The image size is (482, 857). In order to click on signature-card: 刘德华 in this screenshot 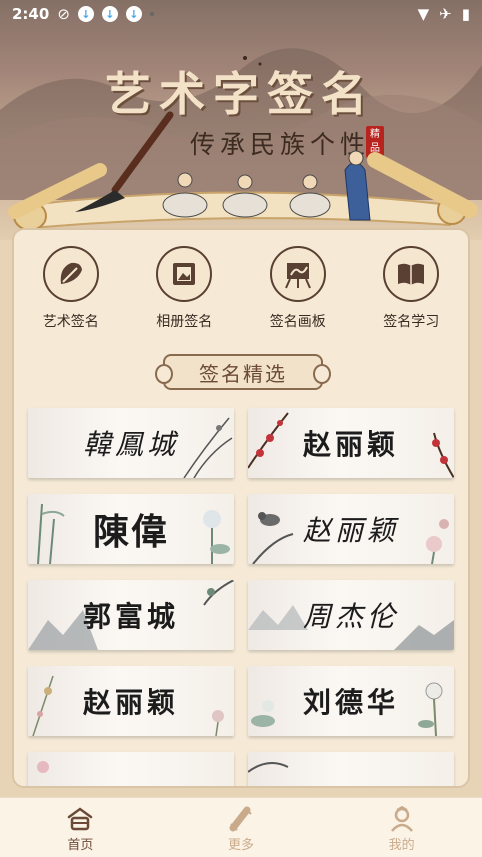, I will do `click(351, 701)`.